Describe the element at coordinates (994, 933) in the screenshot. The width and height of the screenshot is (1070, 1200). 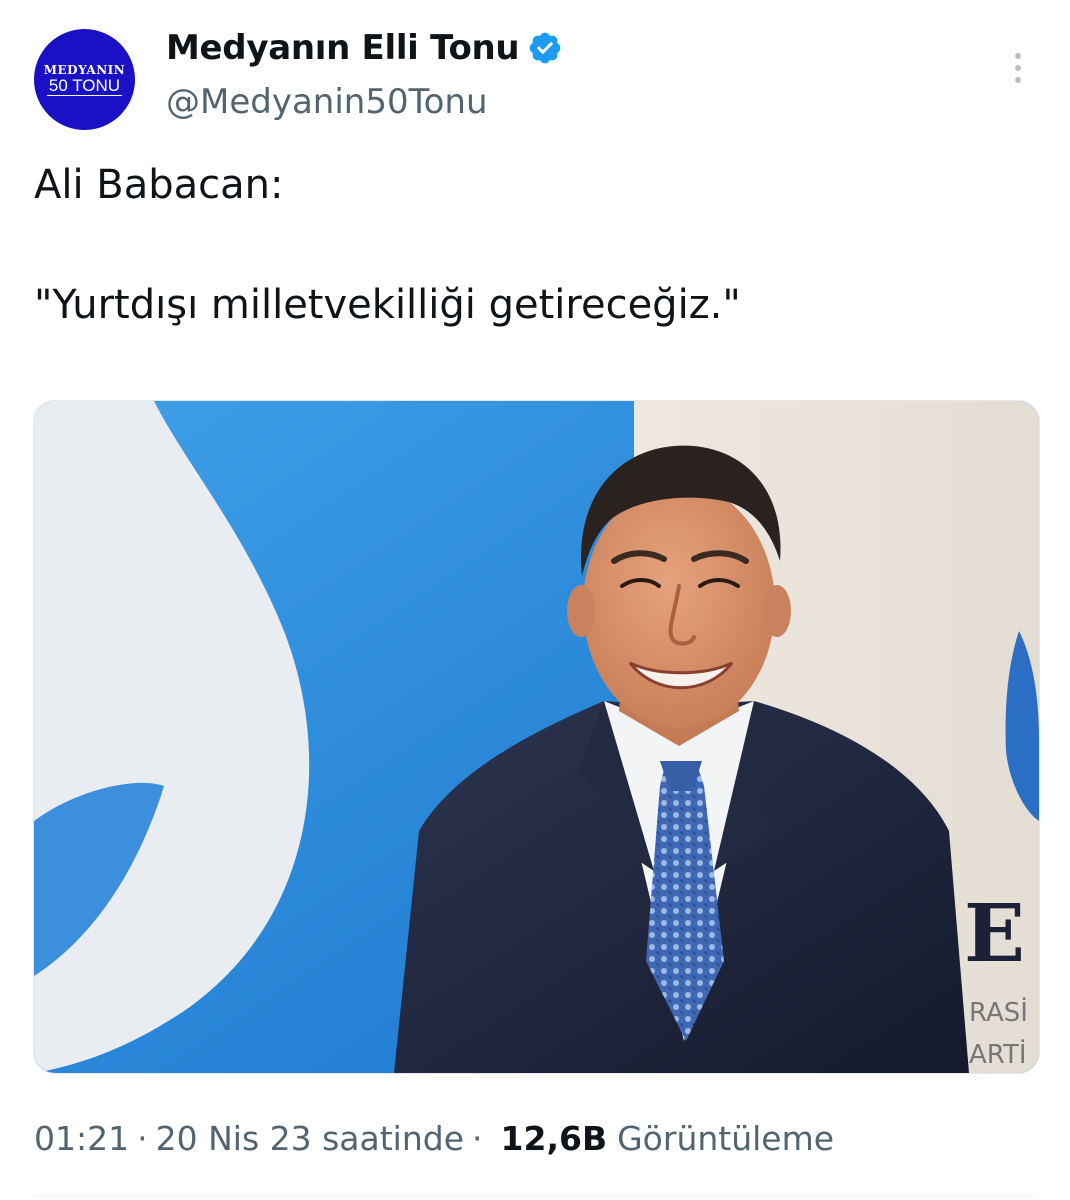
I see `banner-letter: E` at that location.